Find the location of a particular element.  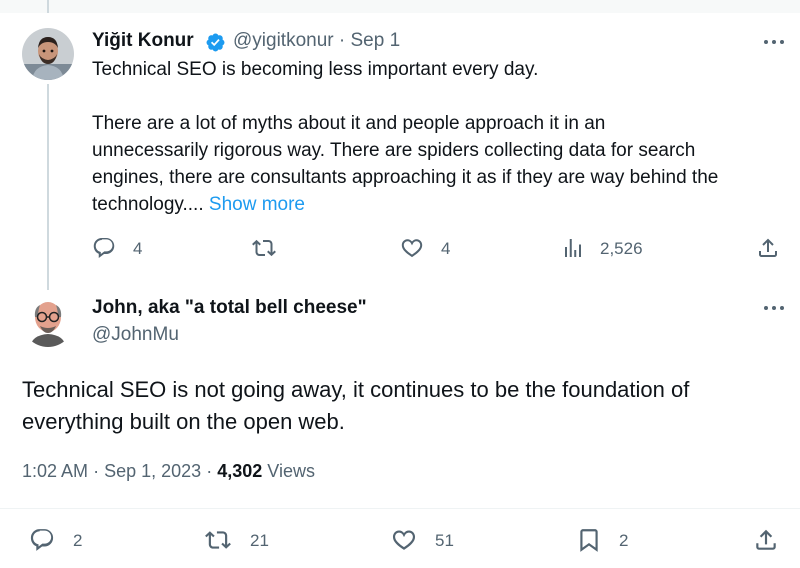

views-chart-icon is located at coordinates (573, 248).